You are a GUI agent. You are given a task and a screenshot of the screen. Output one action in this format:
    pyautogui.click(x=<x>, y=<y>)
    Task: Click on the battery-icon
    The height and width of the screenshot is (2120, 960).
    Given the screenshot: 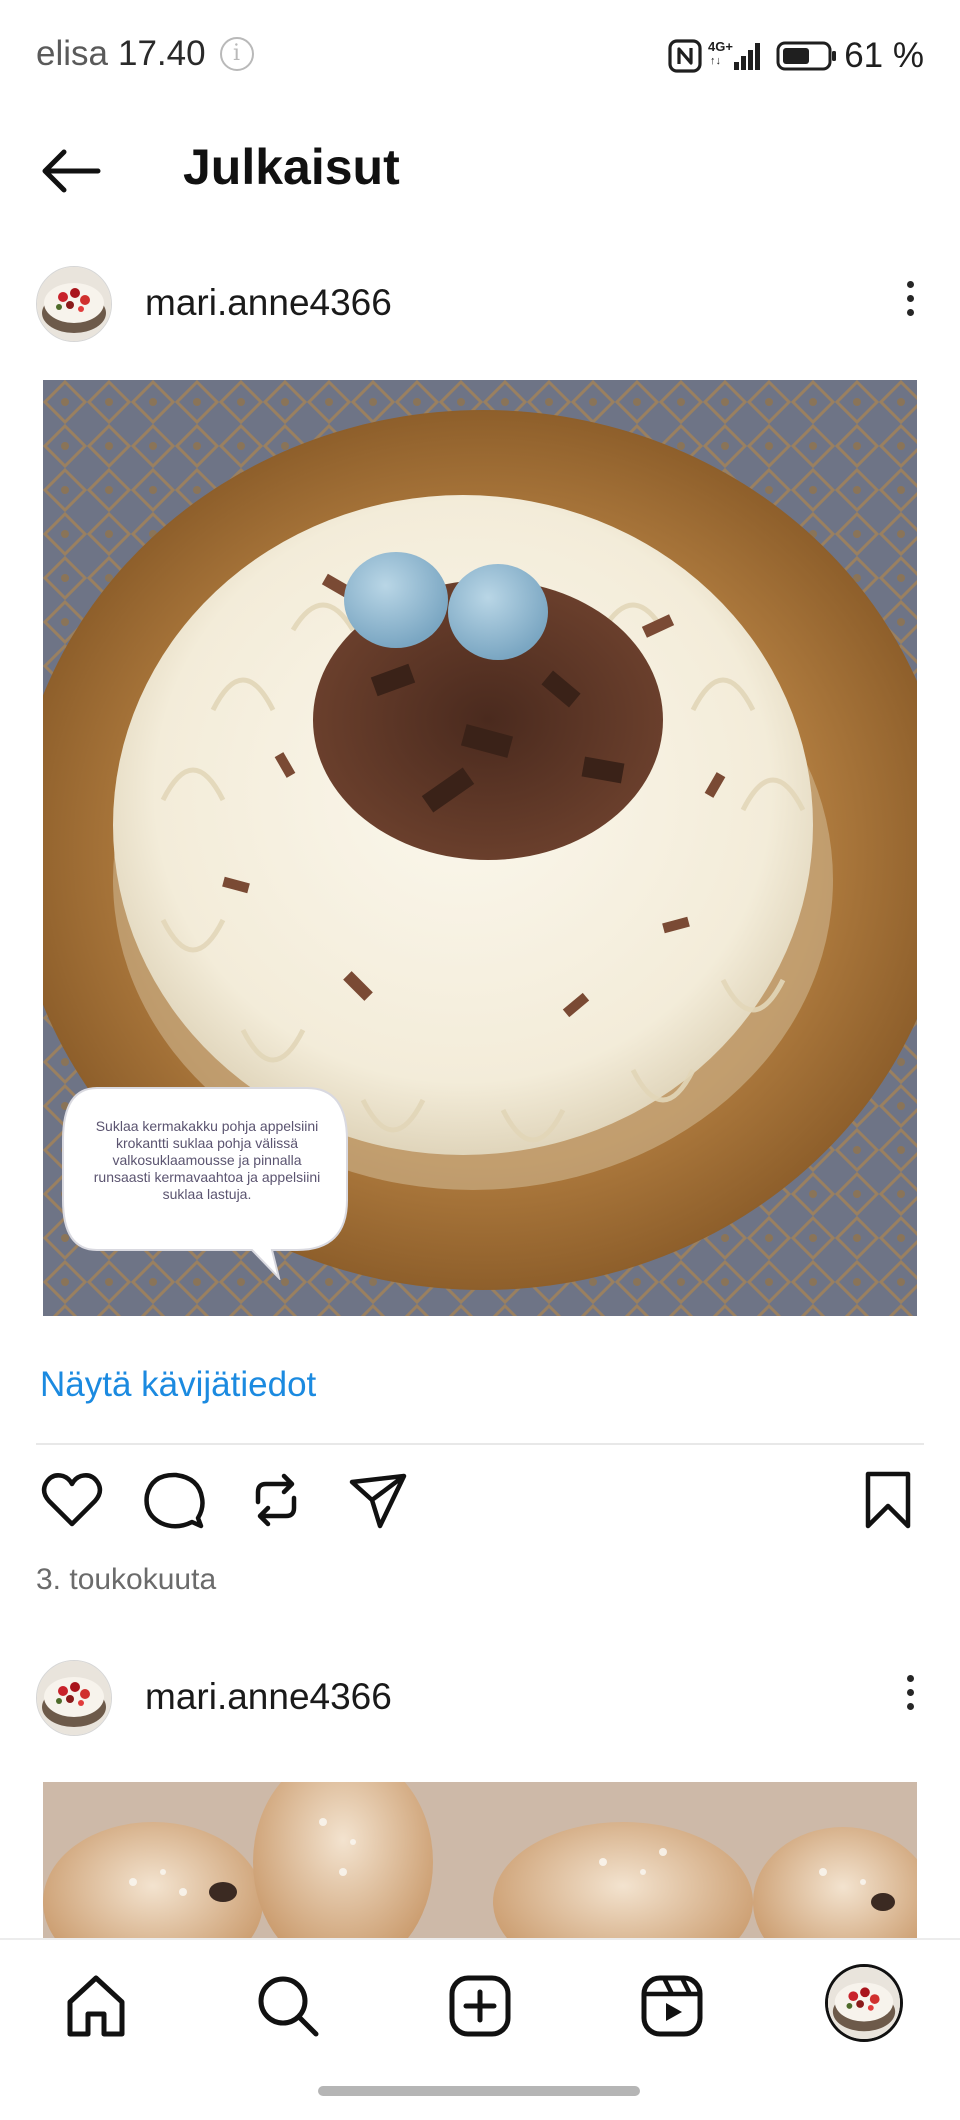 What is the action you would take?
    pyautogui.click(x=806, y=56)
    